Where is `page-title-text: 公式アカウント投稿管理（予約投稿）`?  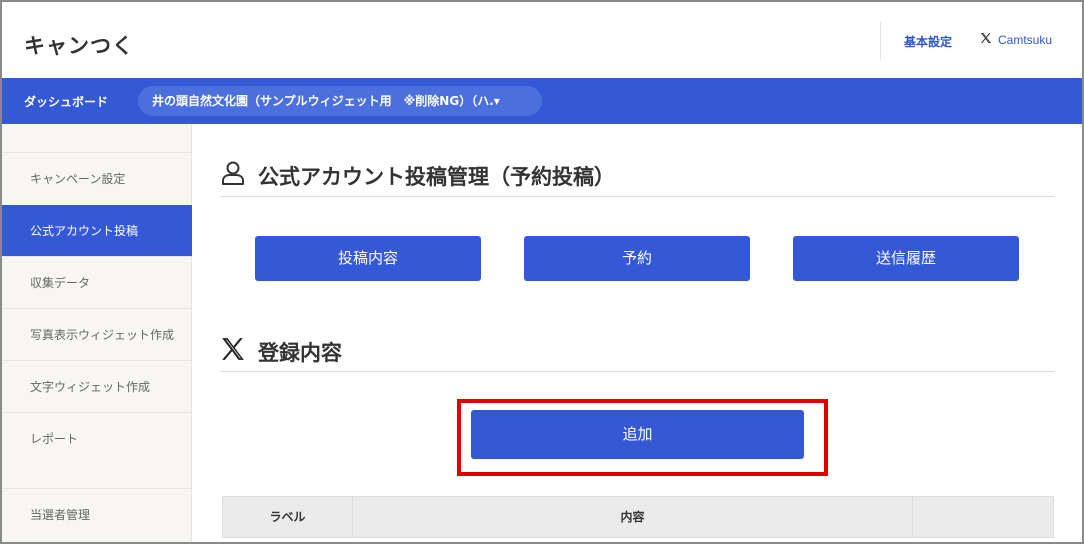 page-title-text: 公式アカウント投稿管理（予約投稿） is located at coordinates (436, 176).